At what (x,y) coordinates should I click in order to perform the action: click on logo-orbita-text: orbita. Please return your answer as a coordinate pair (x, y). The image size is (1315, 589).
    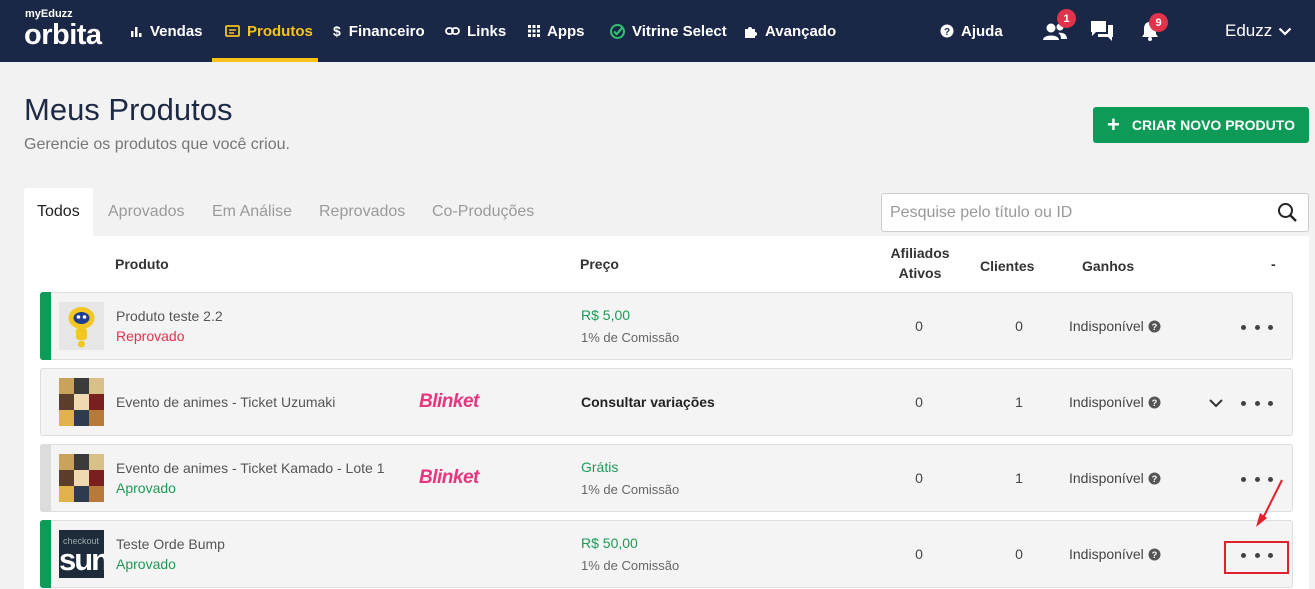
    Looking at the image, I should click on (63, 35).